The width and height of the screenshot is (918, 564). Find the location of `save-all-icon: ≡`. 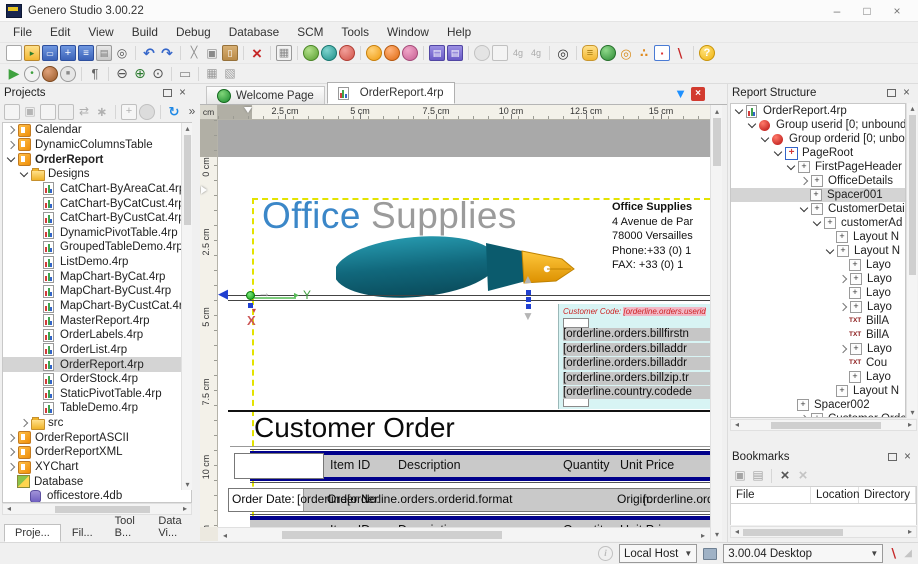

save-all-icon: ≡ is located at coordinates (86, 53).